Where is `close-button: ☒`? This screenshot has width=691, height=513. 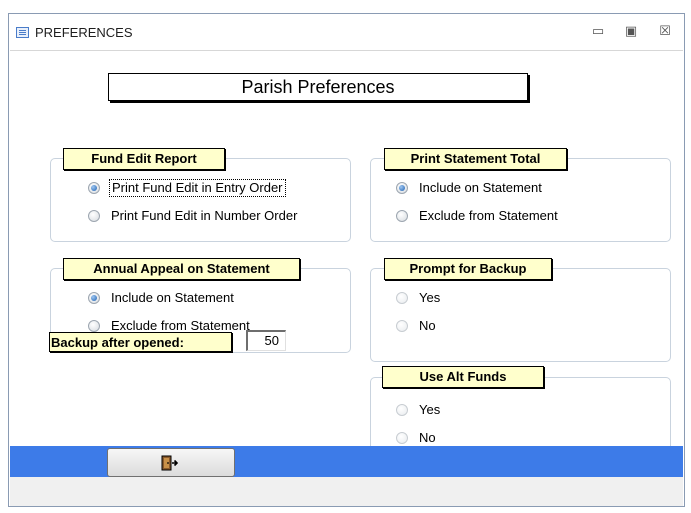 close-button: ☒ is located at coordinates (665, 32).